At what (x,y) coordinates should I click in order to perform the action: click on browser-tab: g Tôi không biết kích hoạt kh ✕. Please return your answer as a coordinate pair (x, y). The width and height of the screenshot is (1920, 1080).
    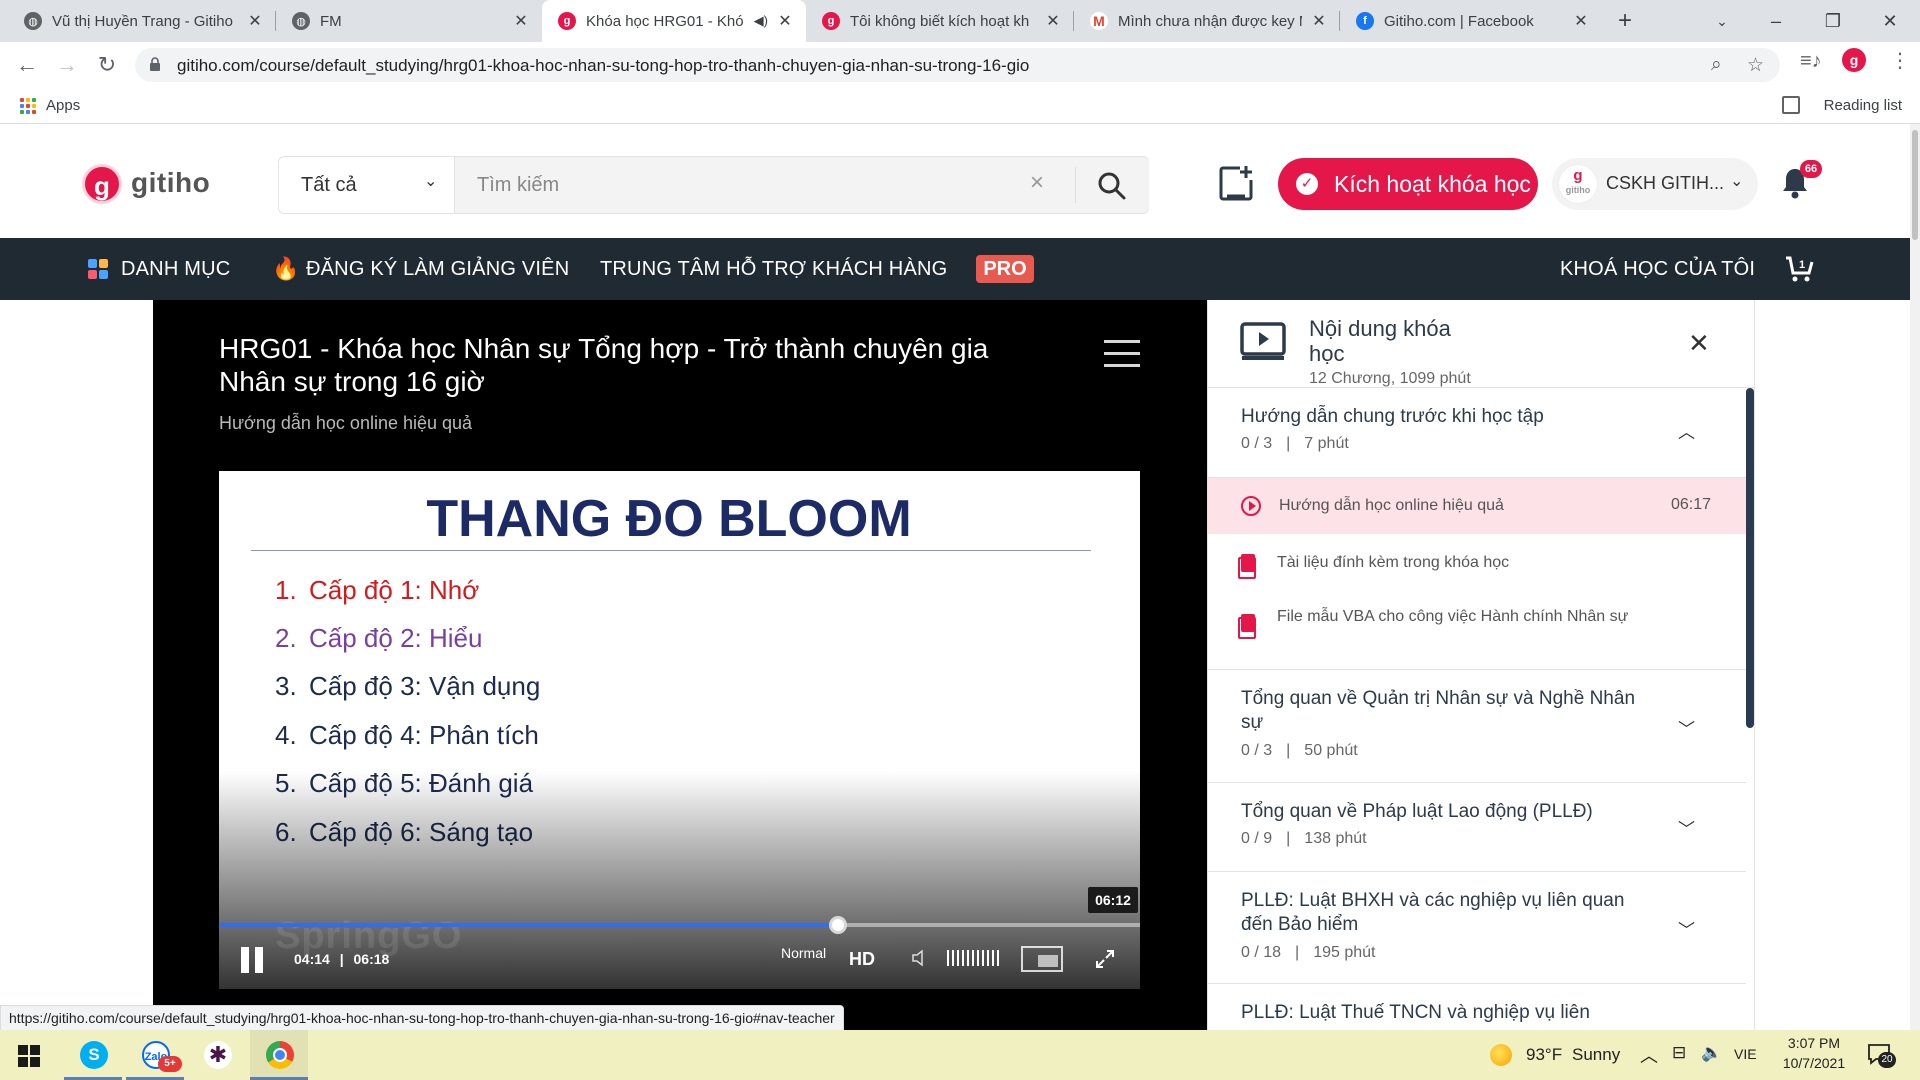
    Looking at the image, I should click on (940, 21).